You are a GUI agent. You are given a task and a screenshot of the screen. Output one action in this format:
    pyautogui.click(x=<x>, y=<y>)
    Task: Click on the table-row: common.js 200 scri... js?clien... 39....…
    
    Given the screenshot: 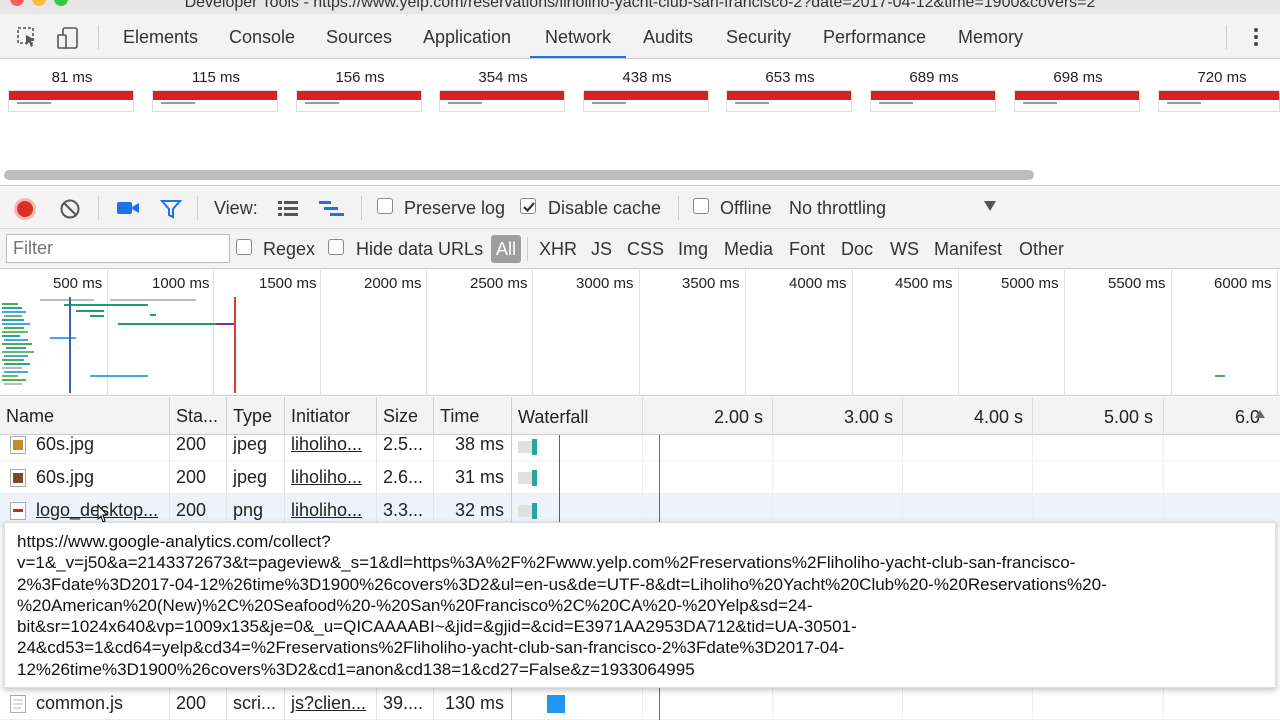 What is the action you would take?
    pyautogui.click(x=640, y=703)
    